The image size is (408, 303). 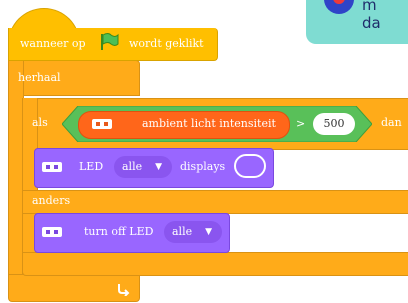 What do you see at coordinates (334, 124) in the screenshot?
I see `threshold-input: 500` at bounding box center [334, 124].